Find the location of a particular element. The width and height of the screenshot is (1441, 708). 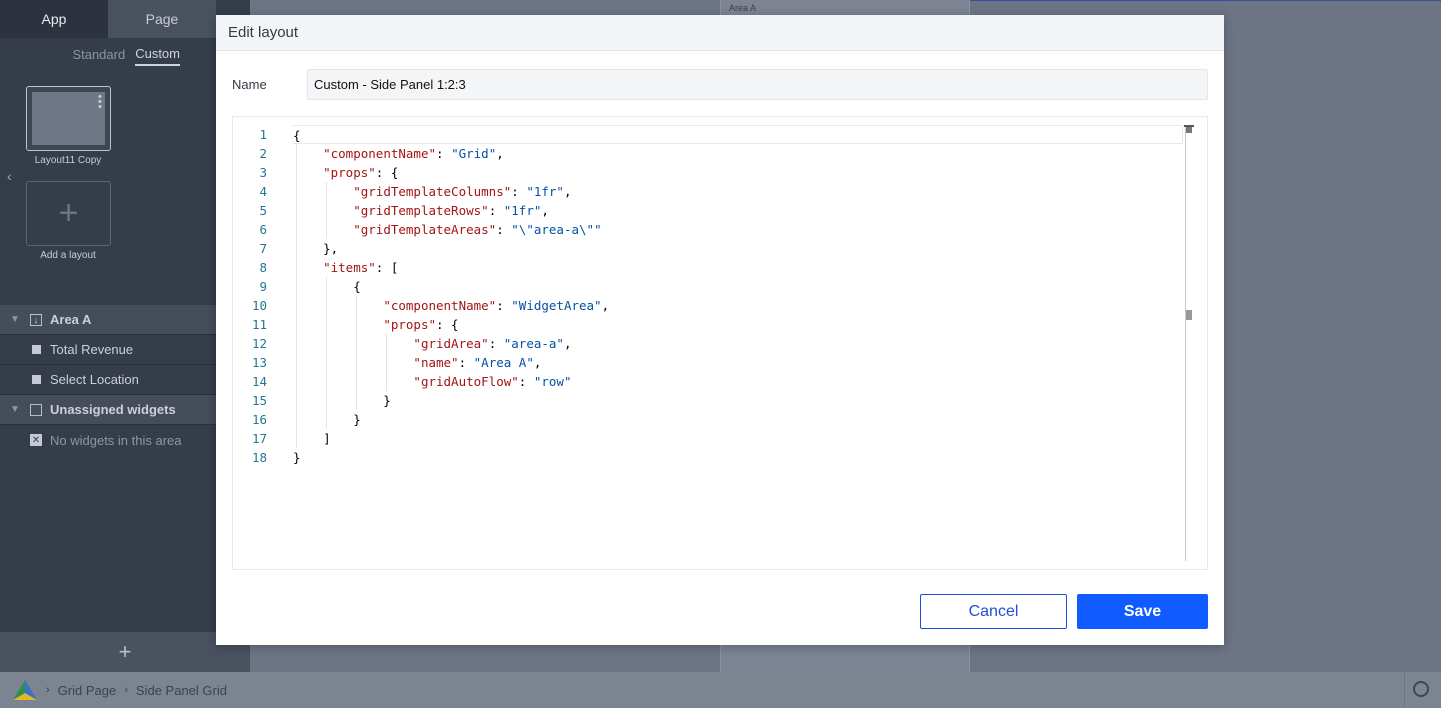

add-widget-button: + is located at coordinates (125, 652).